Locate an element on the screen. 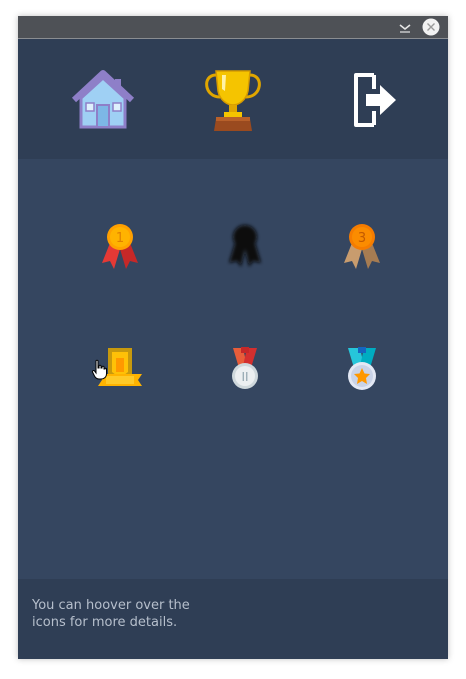  medal-gold-1-icon: 1 is located at coordinates (120, 246).